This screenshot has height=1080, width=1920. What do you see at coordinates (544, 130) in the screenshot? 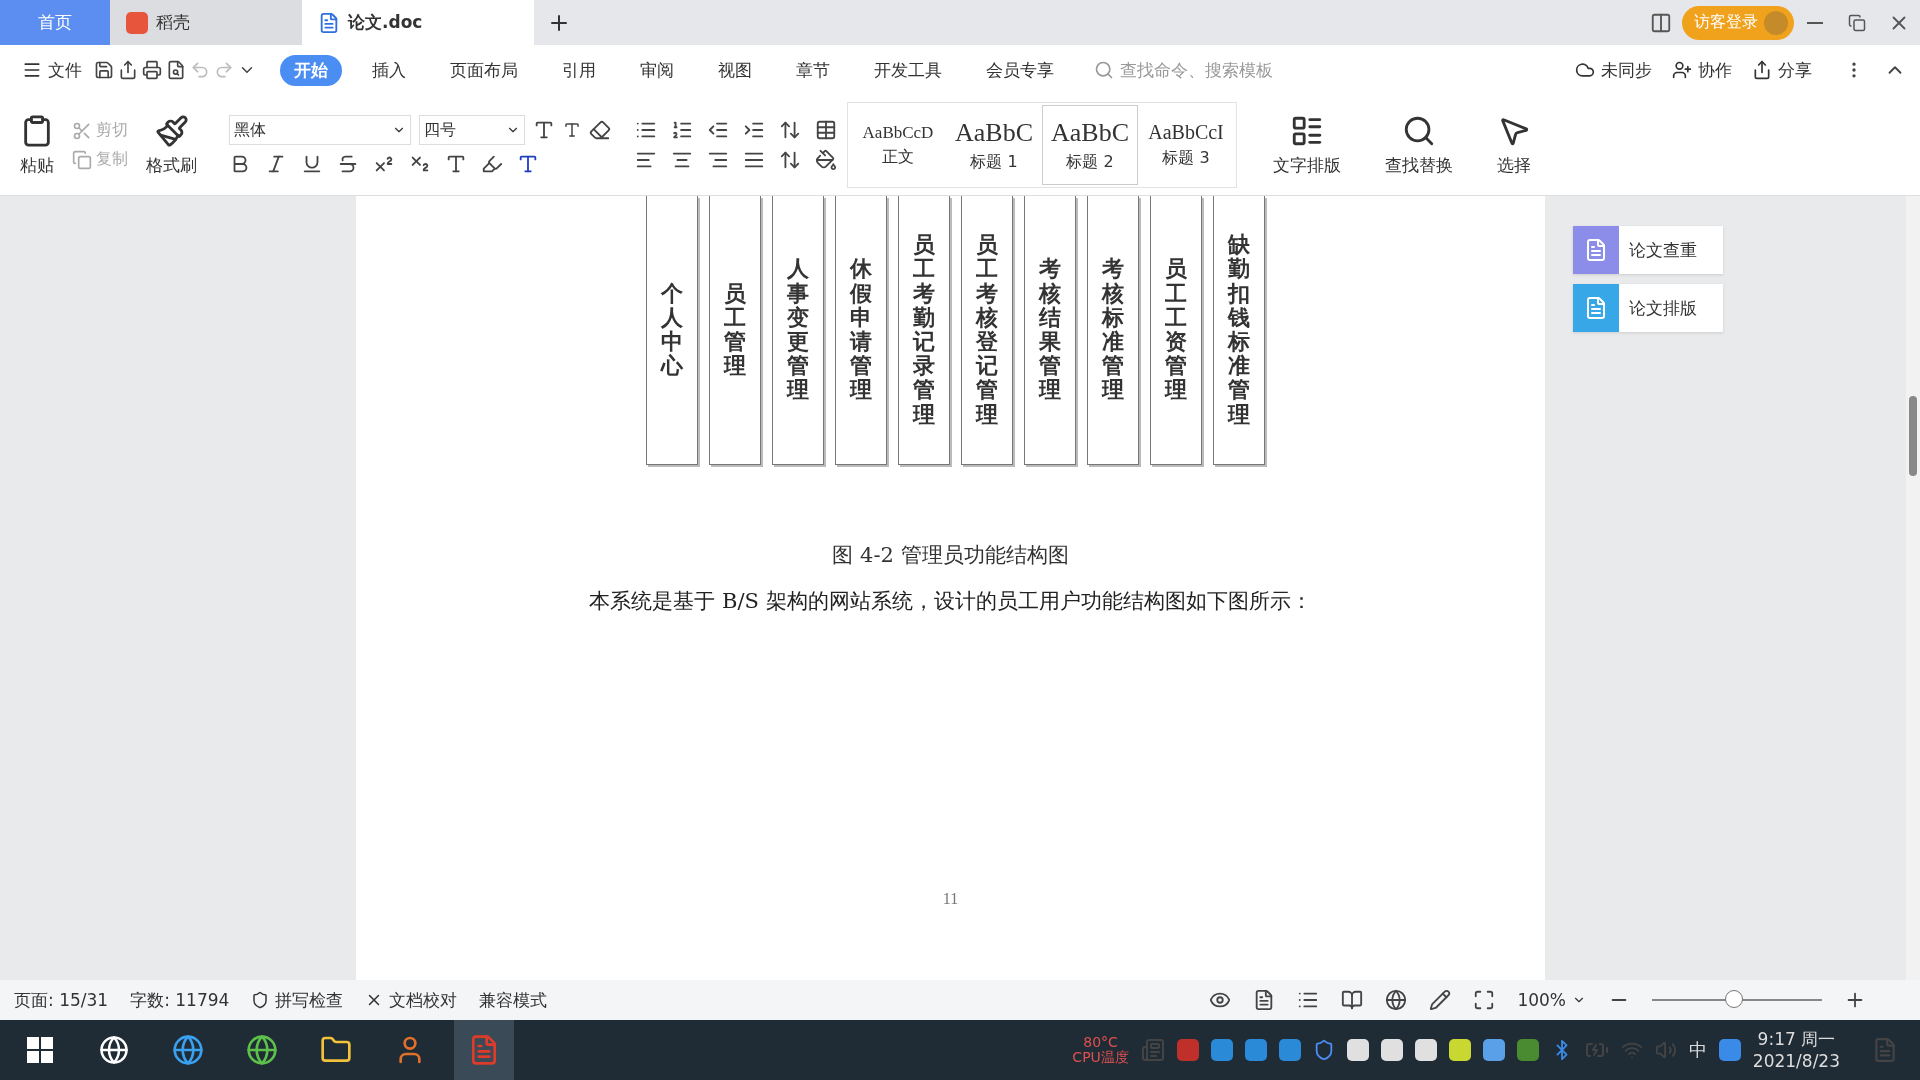
I see `grow-font-icon` at bounding box center [544, 130].